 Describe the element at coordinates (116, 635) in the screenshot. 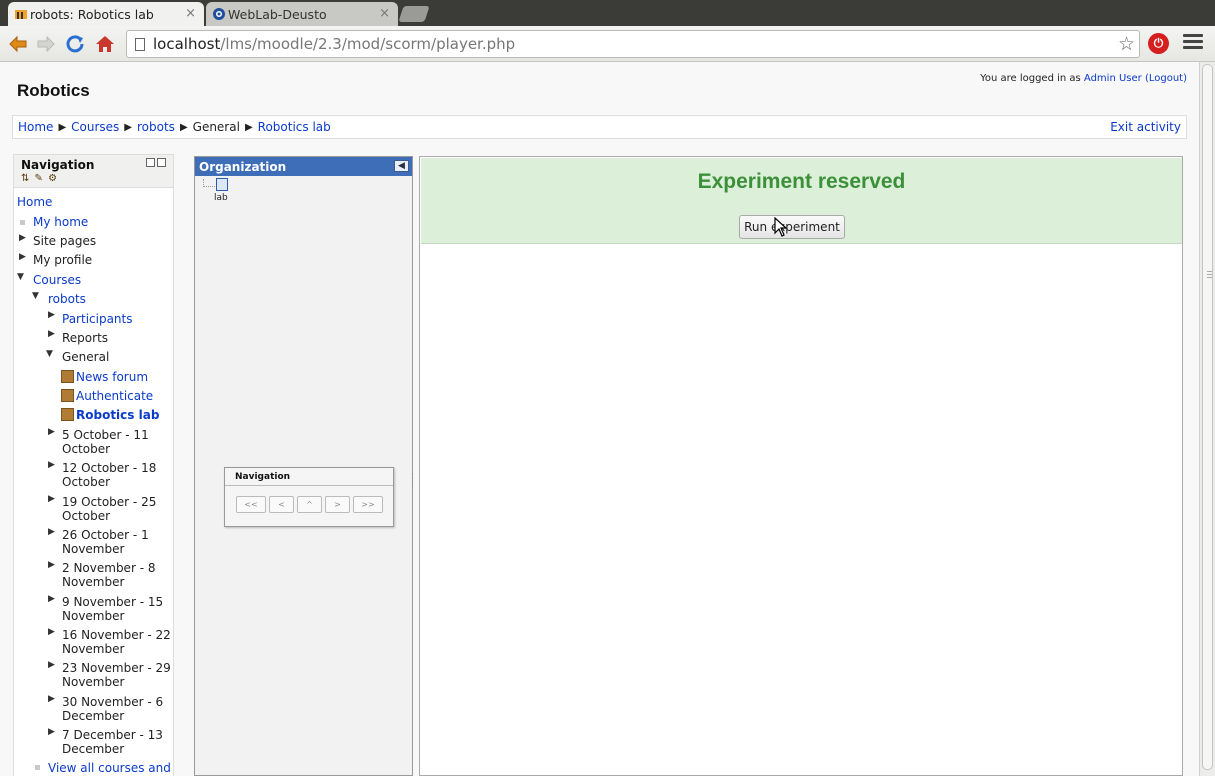

I see `nav-week-7-line1: 16 November - 22` at that location.